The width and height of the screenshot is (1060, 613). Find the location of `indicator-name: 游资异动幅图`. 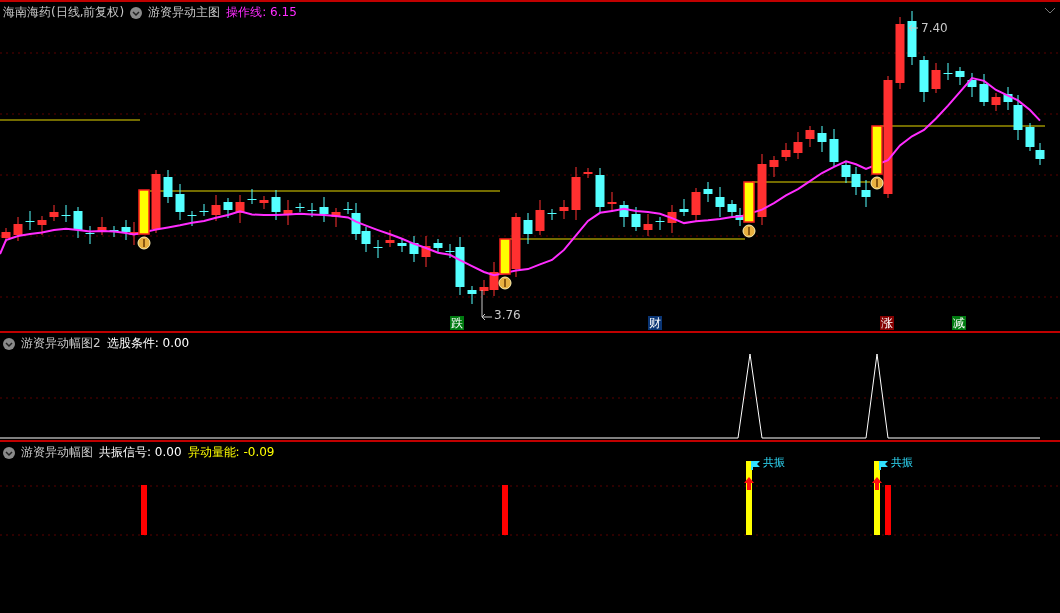

indicator-name: 游资异动幅图 is located at coordinates (57, 452).